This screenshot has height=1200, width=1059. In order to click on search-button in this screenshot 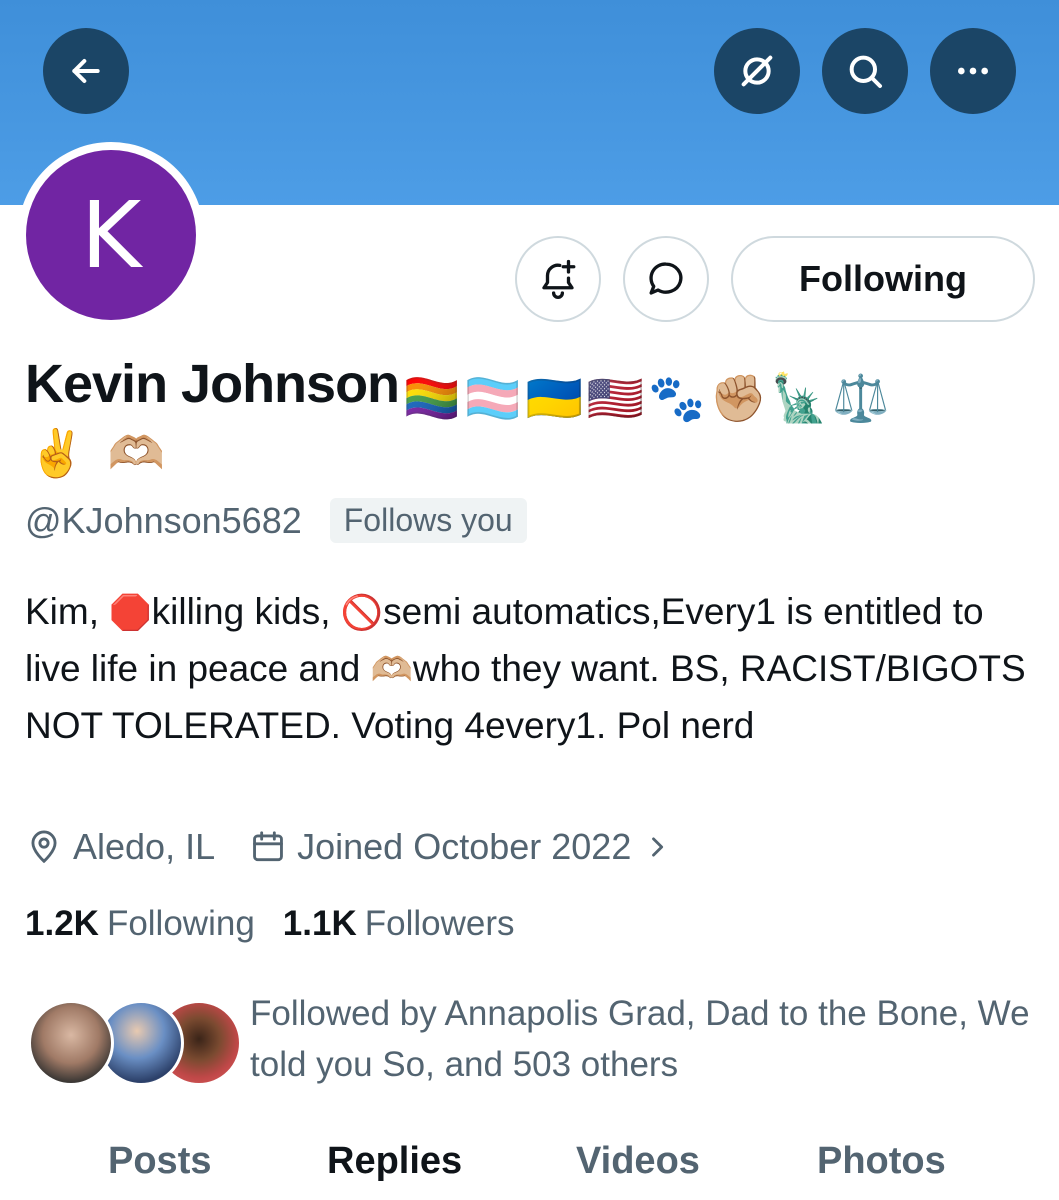, I will do `click(865, 71)`.